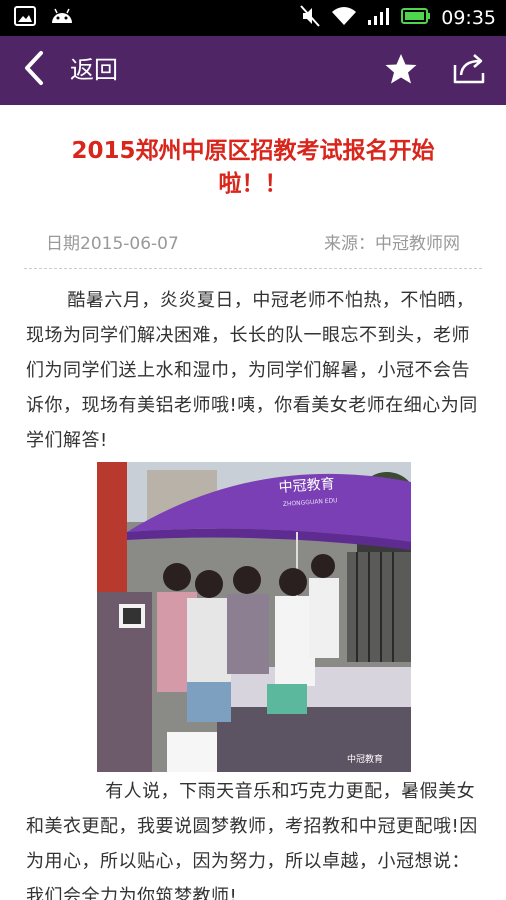 Image resolution: width=506 pixels, height=900 pixels. I want to click on wifi-icon, so click(344, 18).